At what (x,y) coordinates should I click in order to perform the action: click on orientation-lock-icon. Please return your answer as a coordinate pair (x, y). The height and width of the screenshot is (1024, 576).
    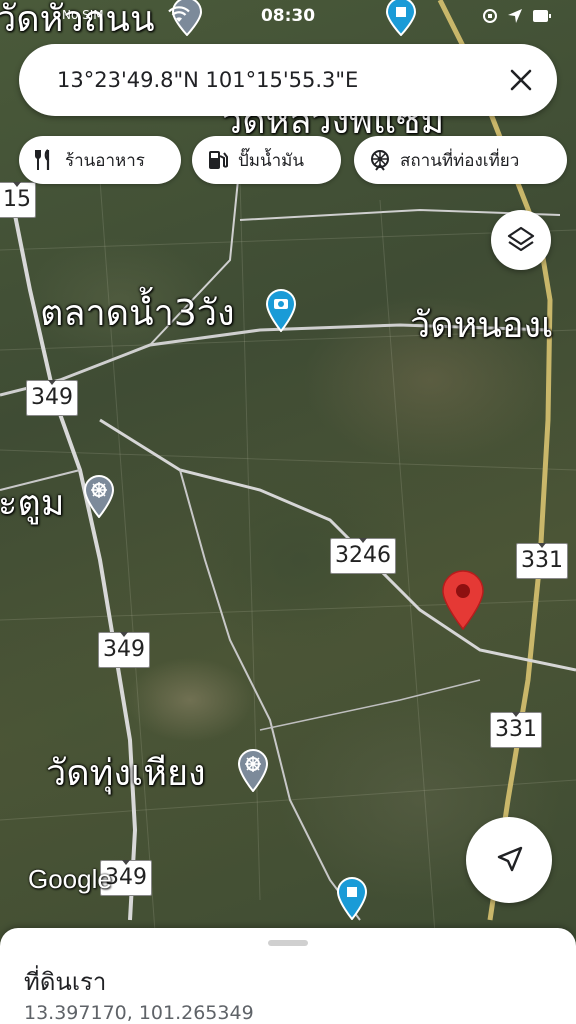
    Looking at the image, I should click on (490, 16).